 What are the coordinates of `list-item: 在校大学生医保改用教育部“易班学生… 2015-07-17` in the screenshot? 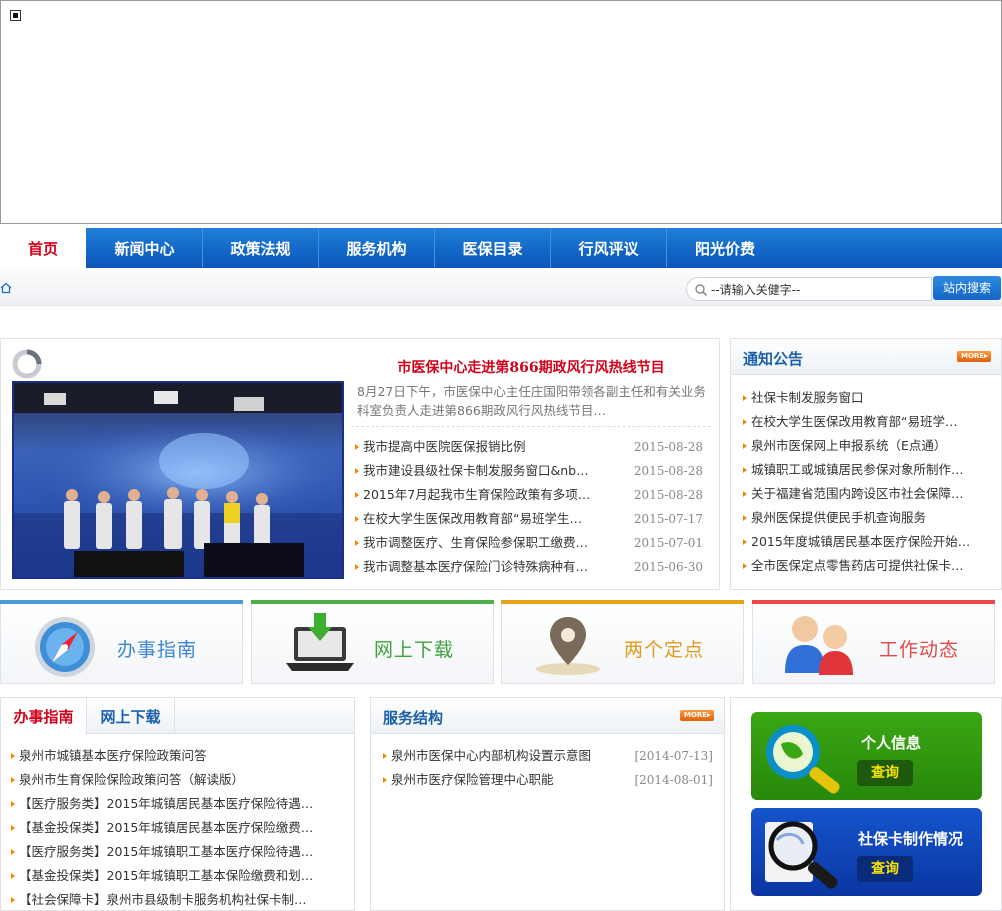 It's located at (528, 519).